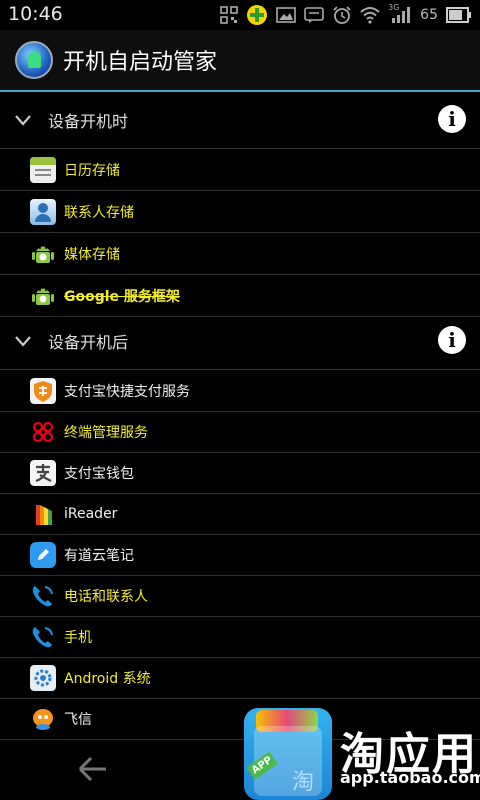 The width and height of the screenshot is (480, 800). What do you see at coordinates (122, 296) in the screenshot?
I see `list-item-label: Google 服务框架` at bounding box center [122, 296].